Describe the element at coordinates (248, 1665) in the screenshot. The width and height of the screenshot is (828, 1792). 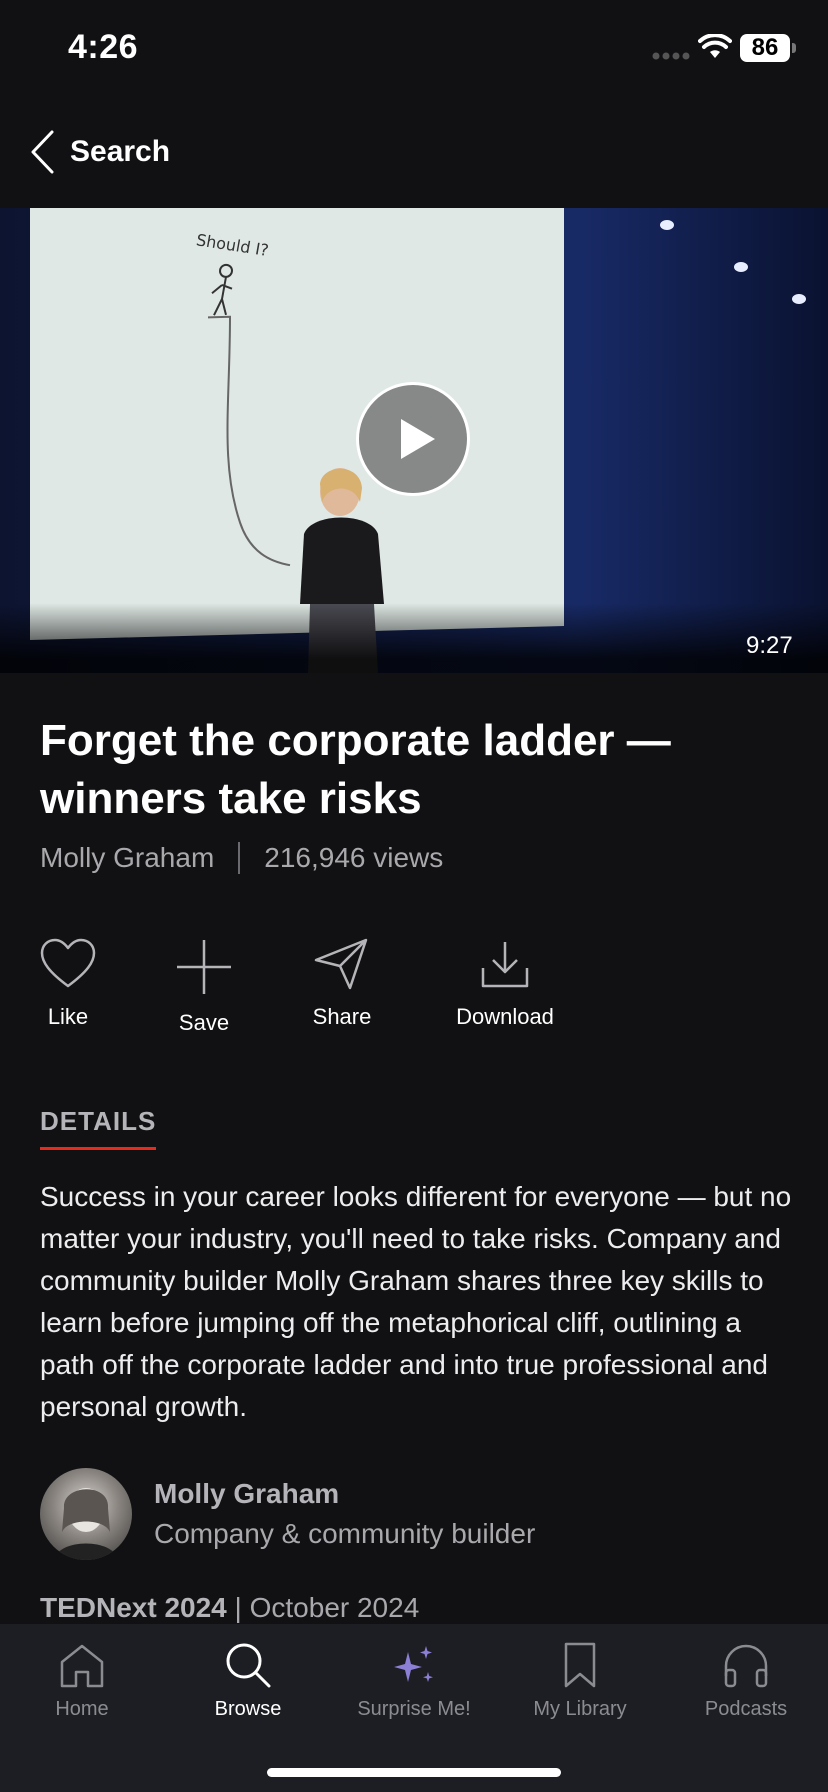
I see `search-icon` at that location.